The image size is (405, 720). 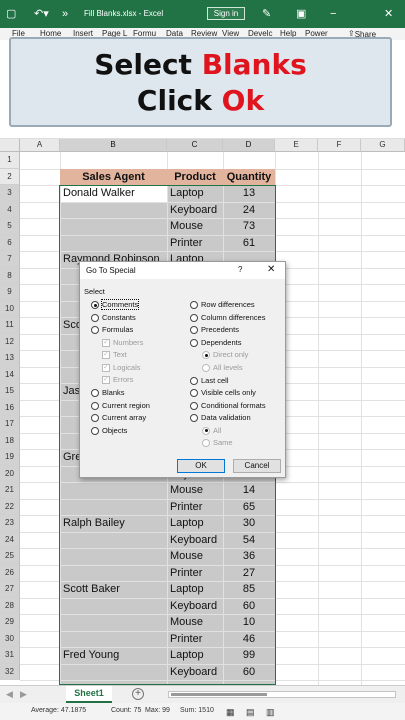 I want to click on option-column-differences: Column differences, so click(x=227, y=318).